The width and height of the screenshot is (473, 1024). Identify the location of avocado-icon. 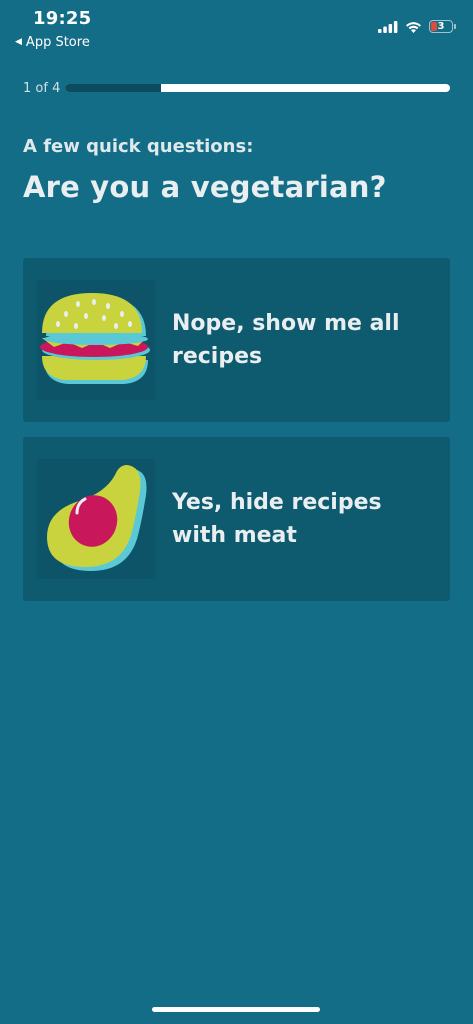
(97, 518).